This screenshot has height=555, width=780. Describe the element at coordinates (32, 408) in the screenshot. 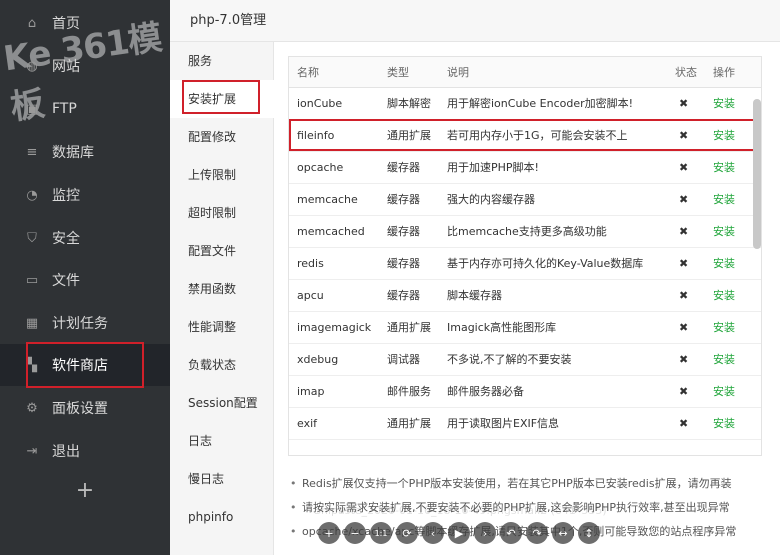

I see `gear-icon: ⚙` at that location.